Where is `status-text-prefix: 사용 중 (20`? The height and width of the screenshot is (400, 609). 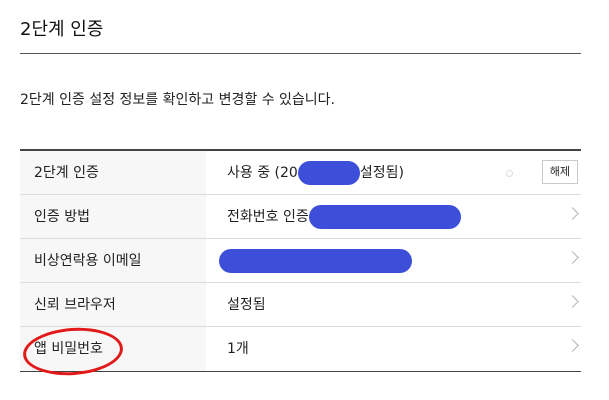 status-text-prefix: 사용 중 (20 is located at coordinates (262, 173).